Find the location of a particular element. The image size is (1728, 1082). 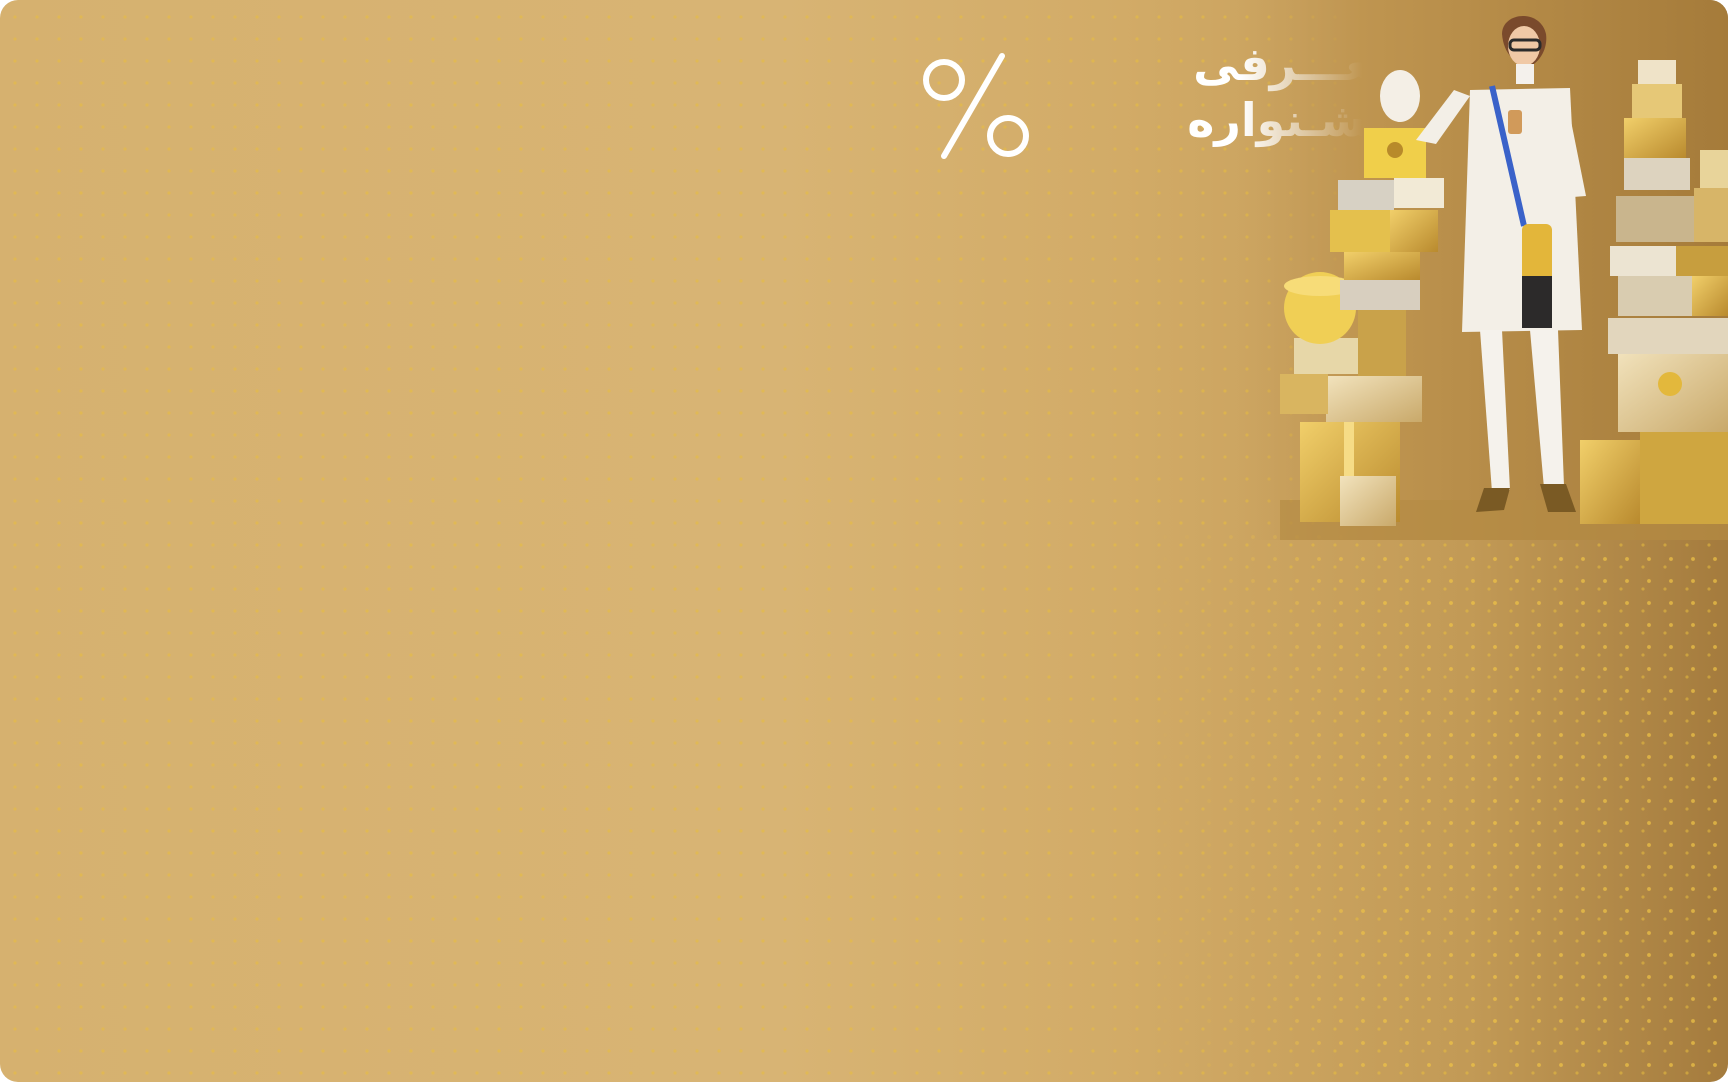

percent-icon is located at coordinates (976, 106).